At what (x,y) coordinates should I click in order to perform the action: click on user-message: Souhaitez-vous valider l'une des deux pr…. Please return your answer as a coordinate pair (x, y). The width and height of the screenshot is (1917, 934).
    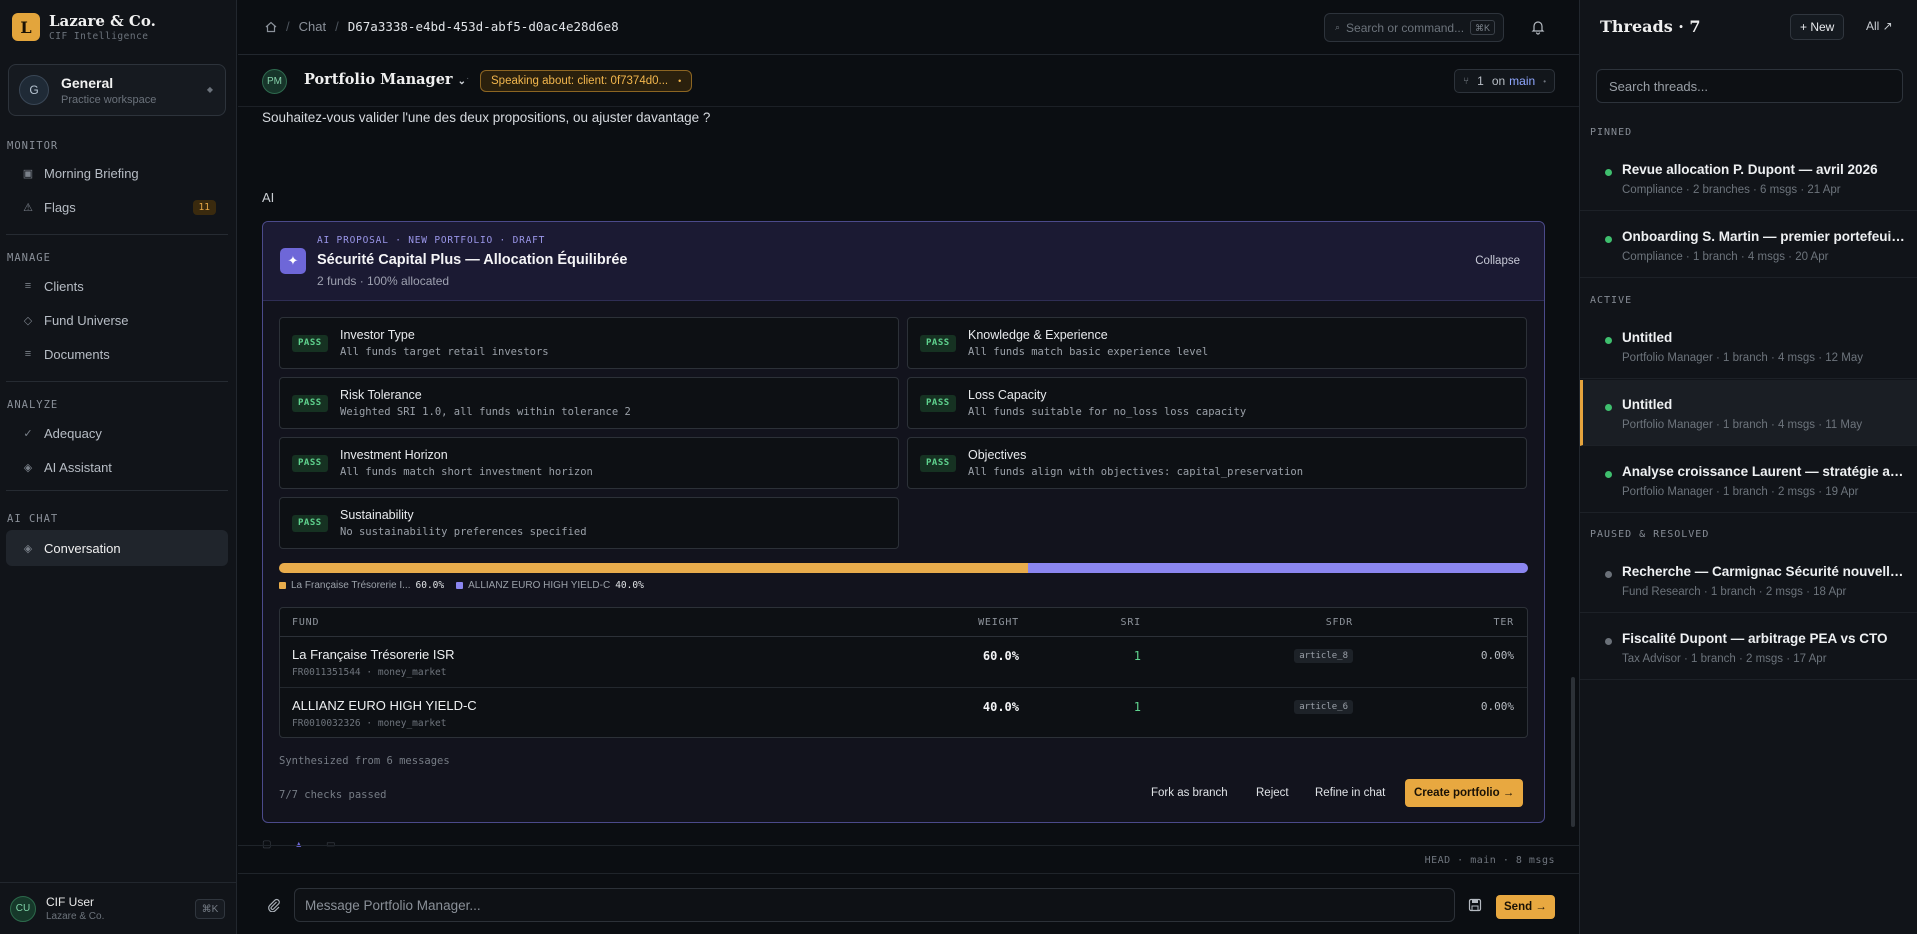
    Looking at the image, I should click on (486, 117).